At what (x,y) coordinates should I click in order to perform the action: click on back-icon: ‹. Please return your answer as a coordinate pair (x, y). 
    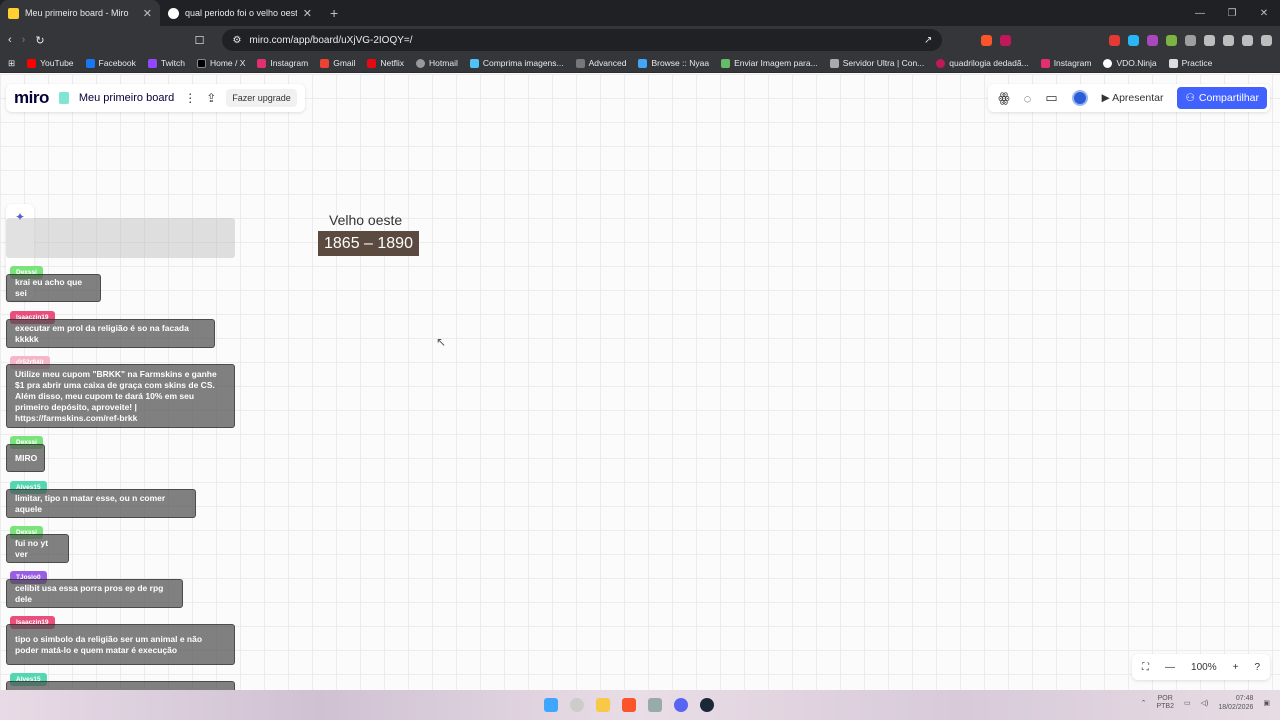
    Looking at the image, I should click on (10, 40).